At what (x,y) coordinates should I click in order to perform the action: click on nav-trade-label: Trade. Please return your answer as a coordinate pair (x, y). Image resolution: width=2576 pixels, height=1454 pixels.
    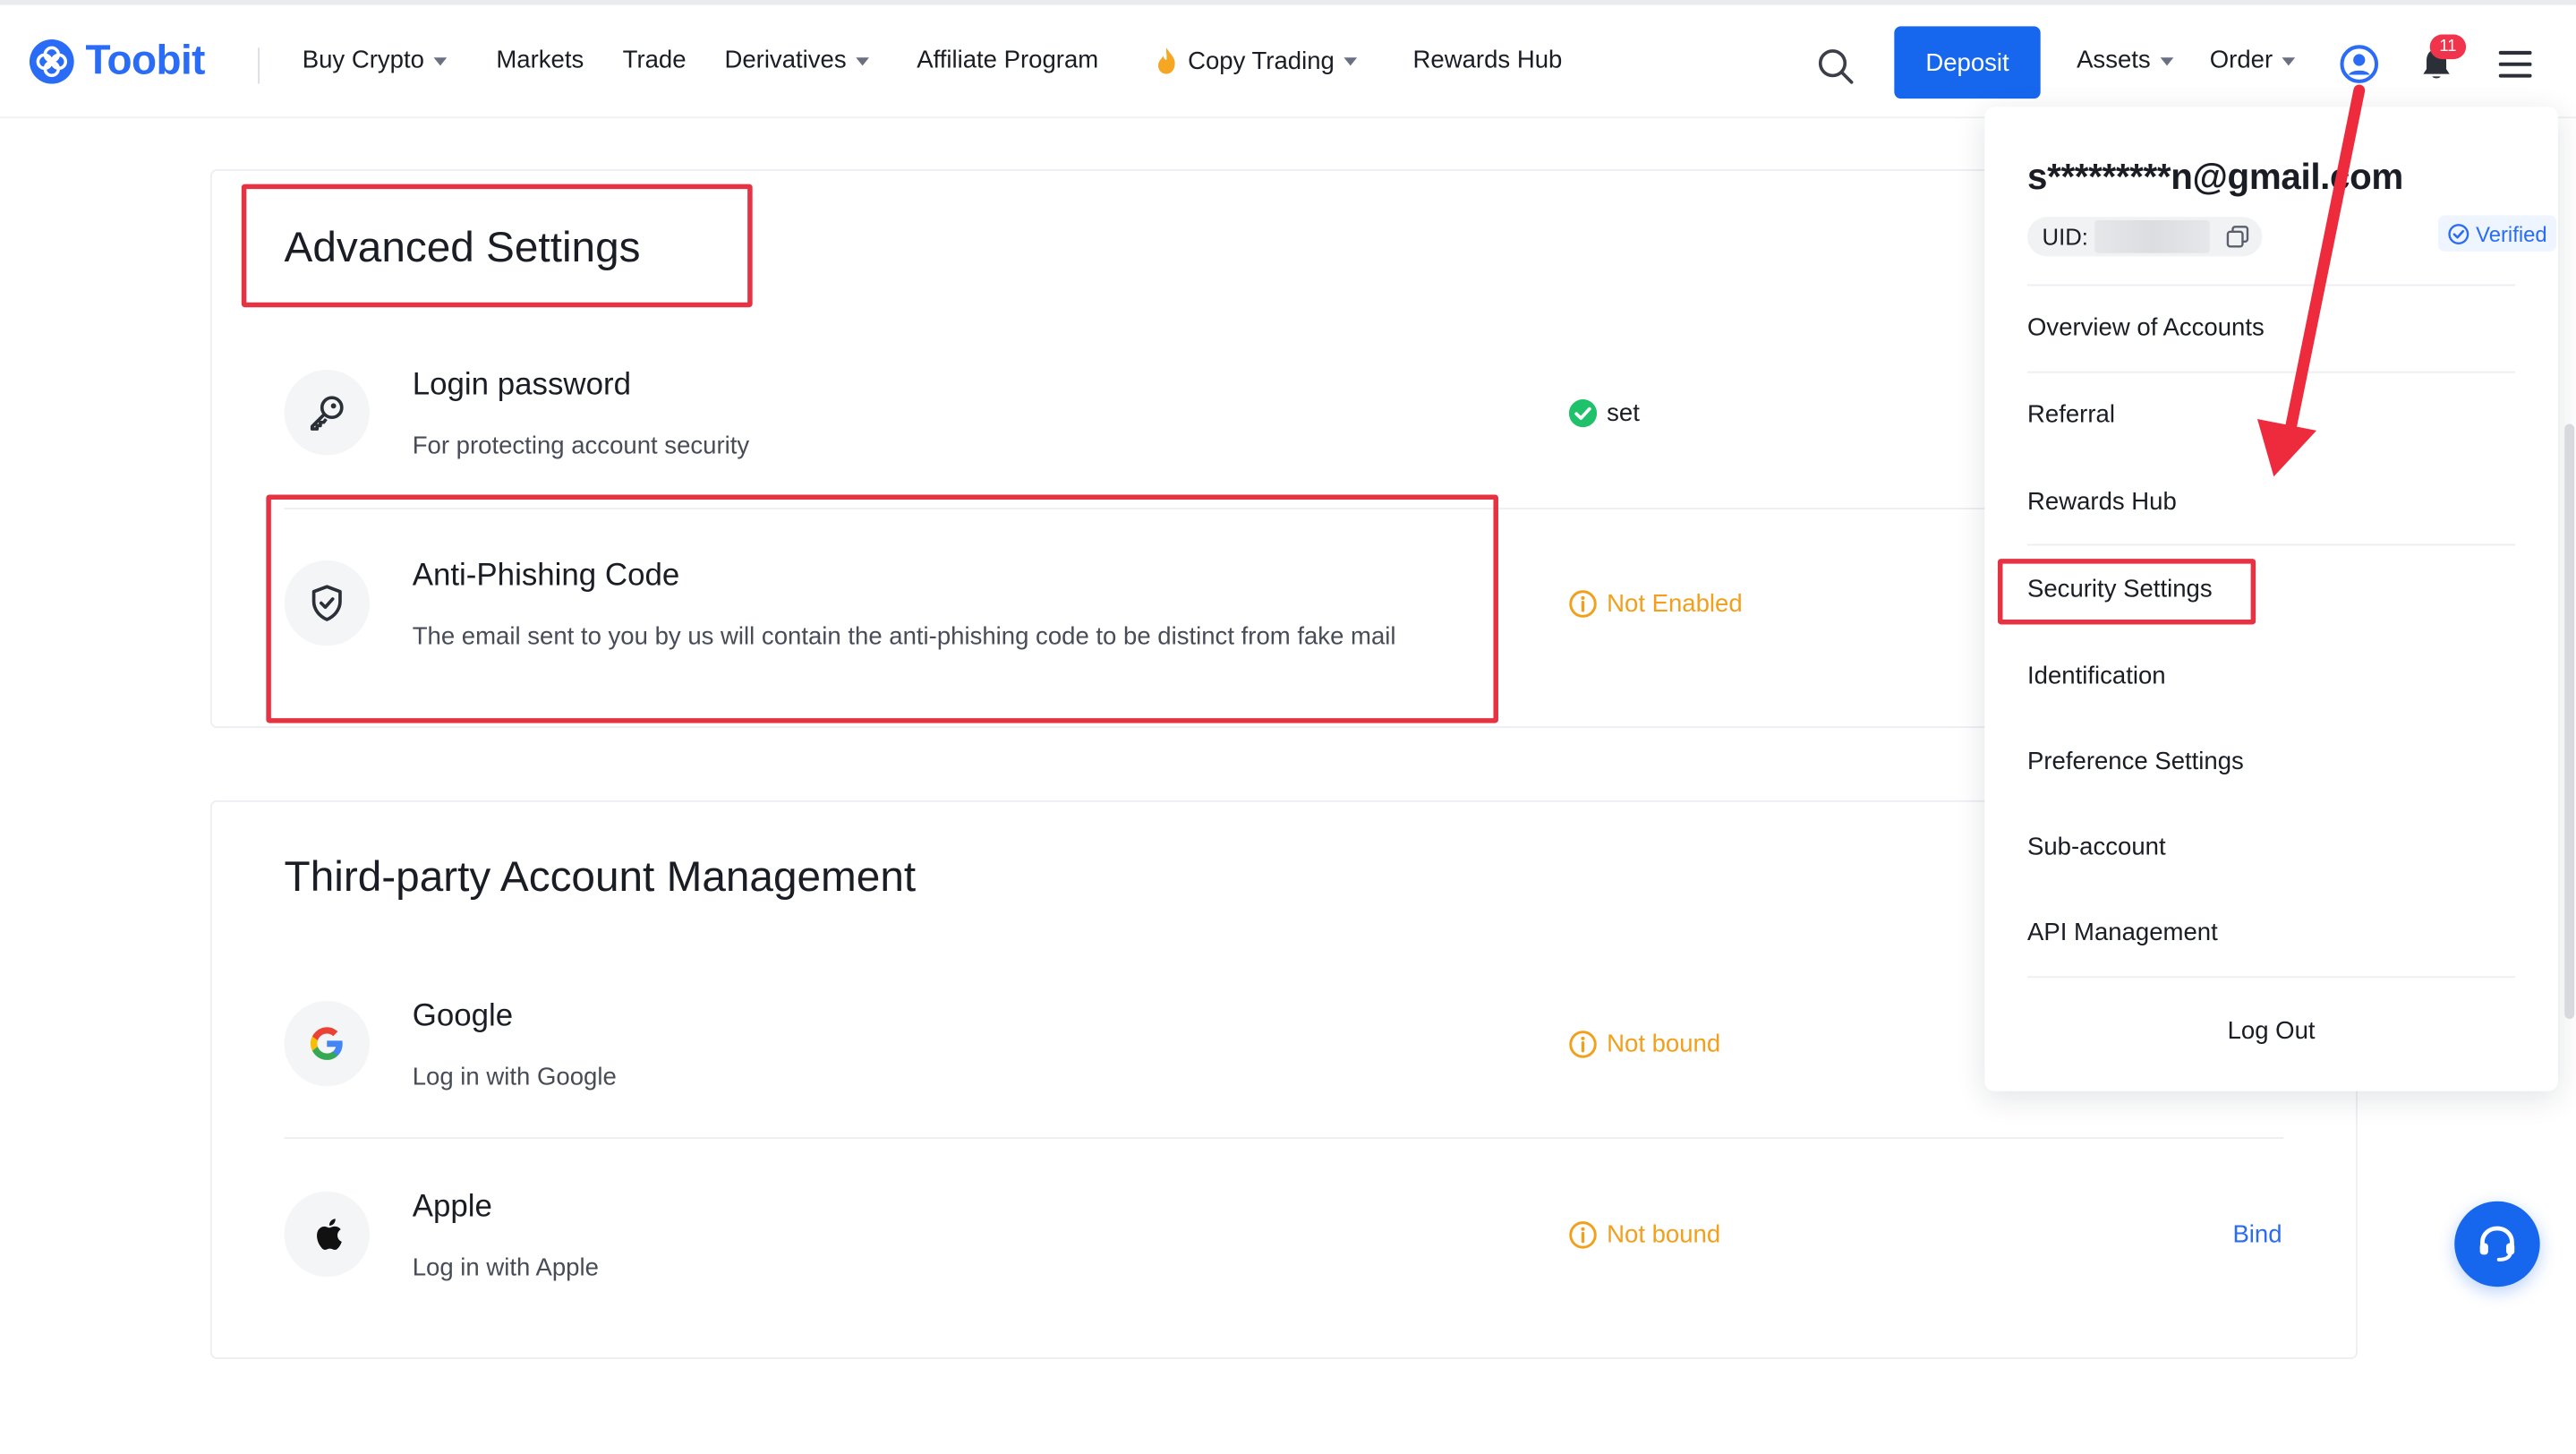
    Looking at the image, I should click on (654, 60).